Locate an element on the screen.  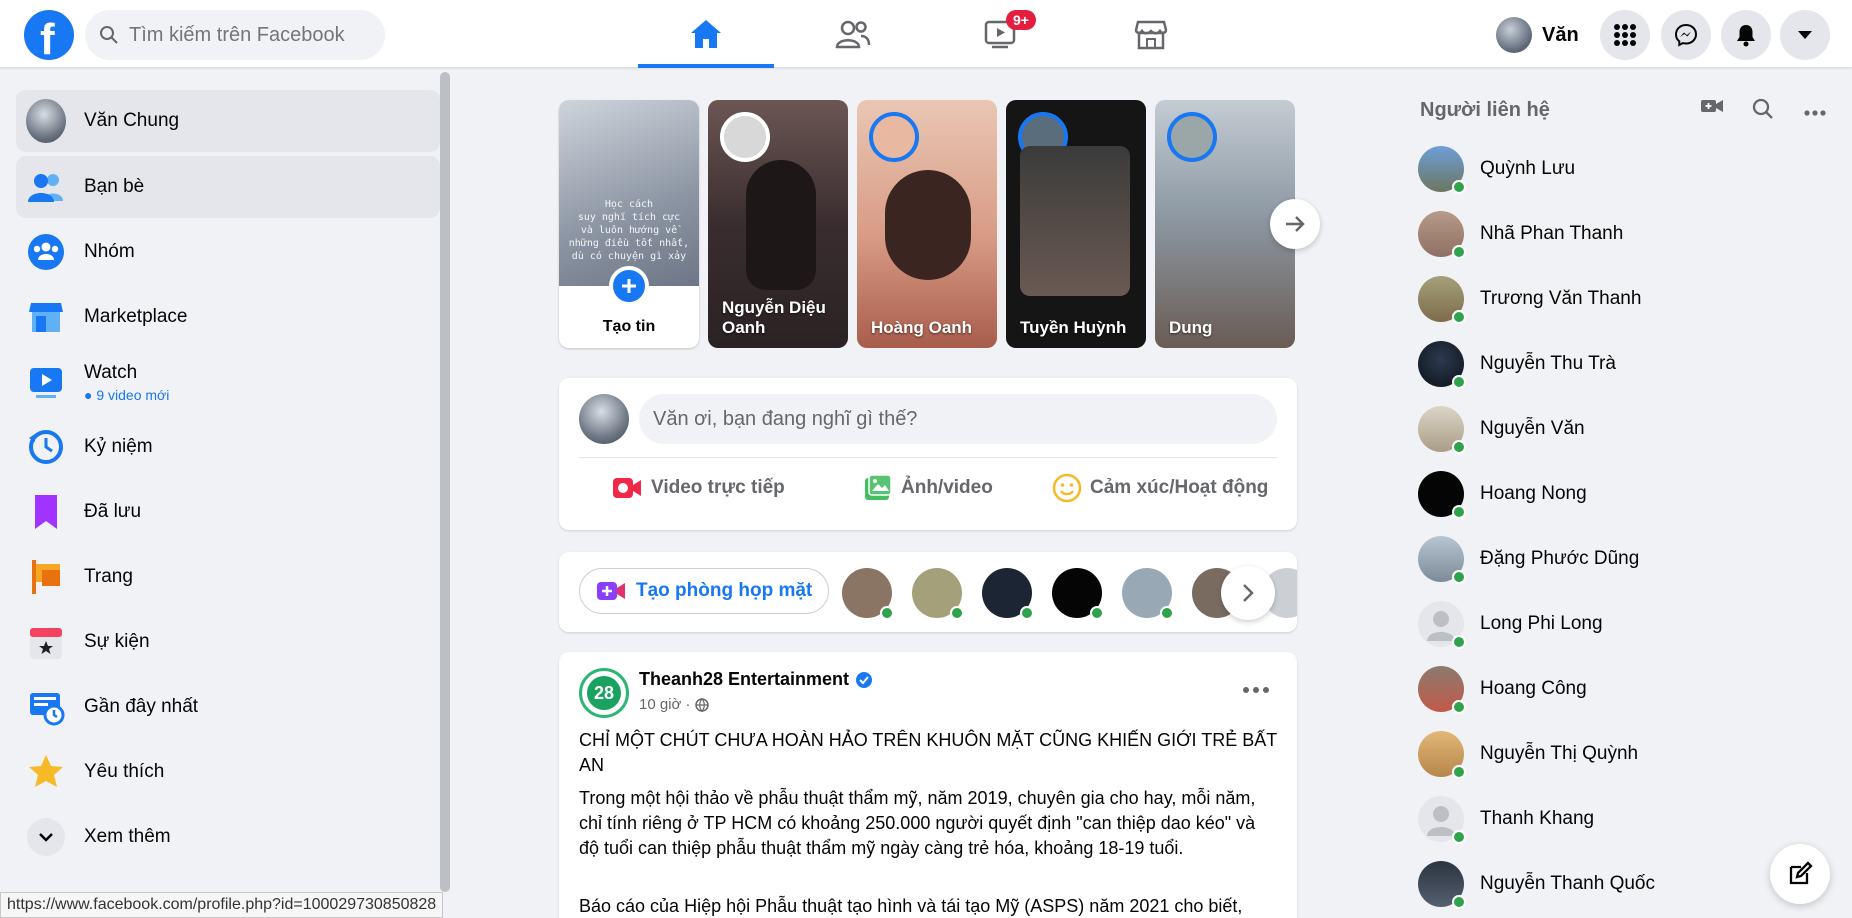
stories-next-button is located at coordinates (1295, 224).